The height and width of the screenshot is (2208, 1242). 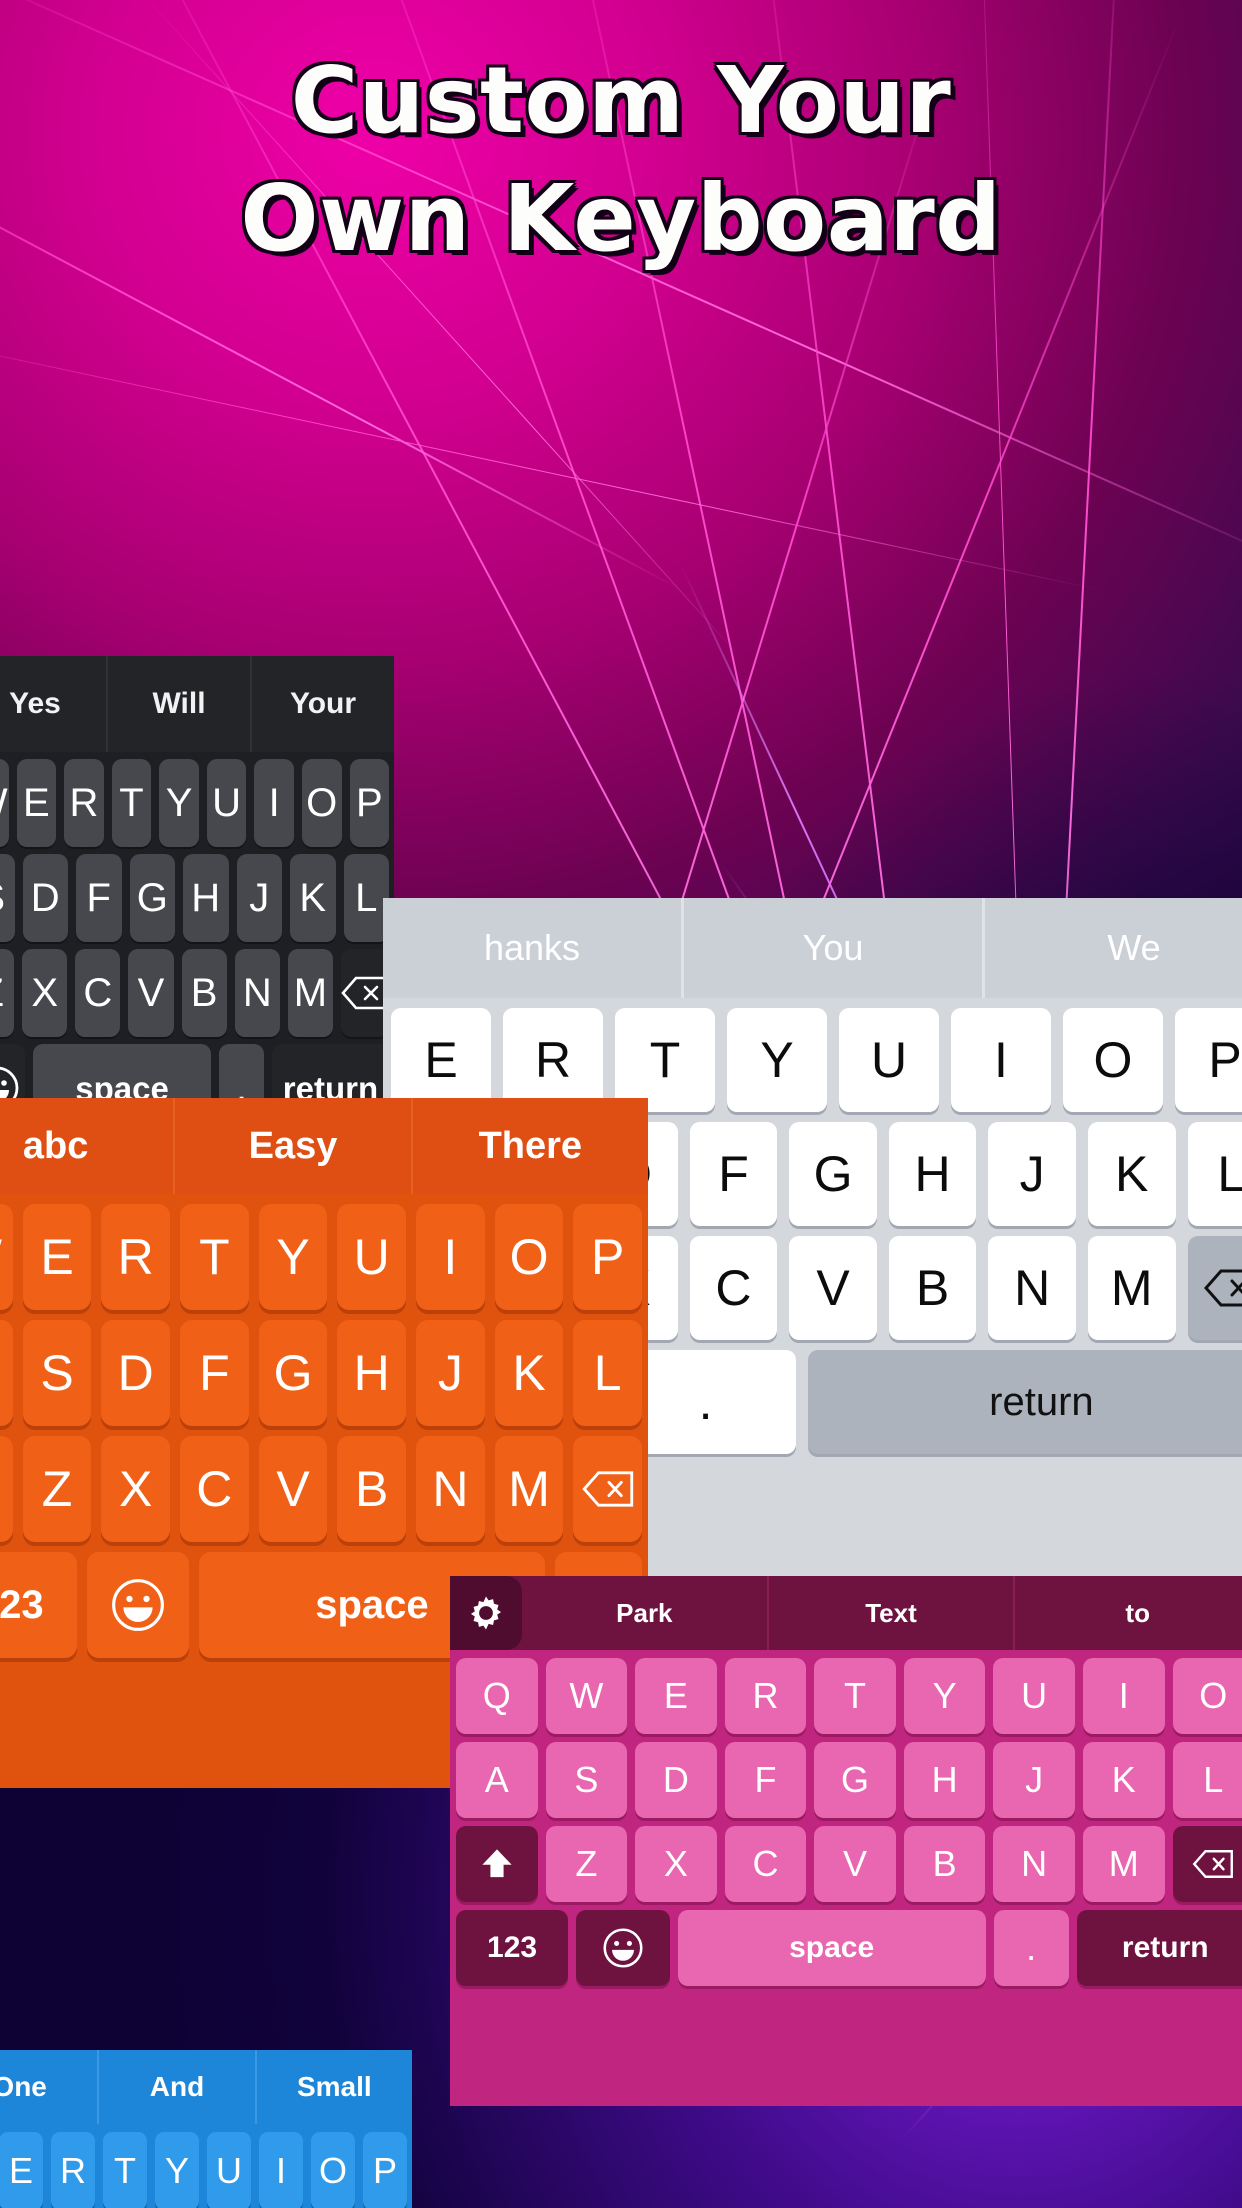 What do you see at coordinates (57, 1489) in the screenshot?
I see `key-z: Z` at bounding box center [57, 1489].